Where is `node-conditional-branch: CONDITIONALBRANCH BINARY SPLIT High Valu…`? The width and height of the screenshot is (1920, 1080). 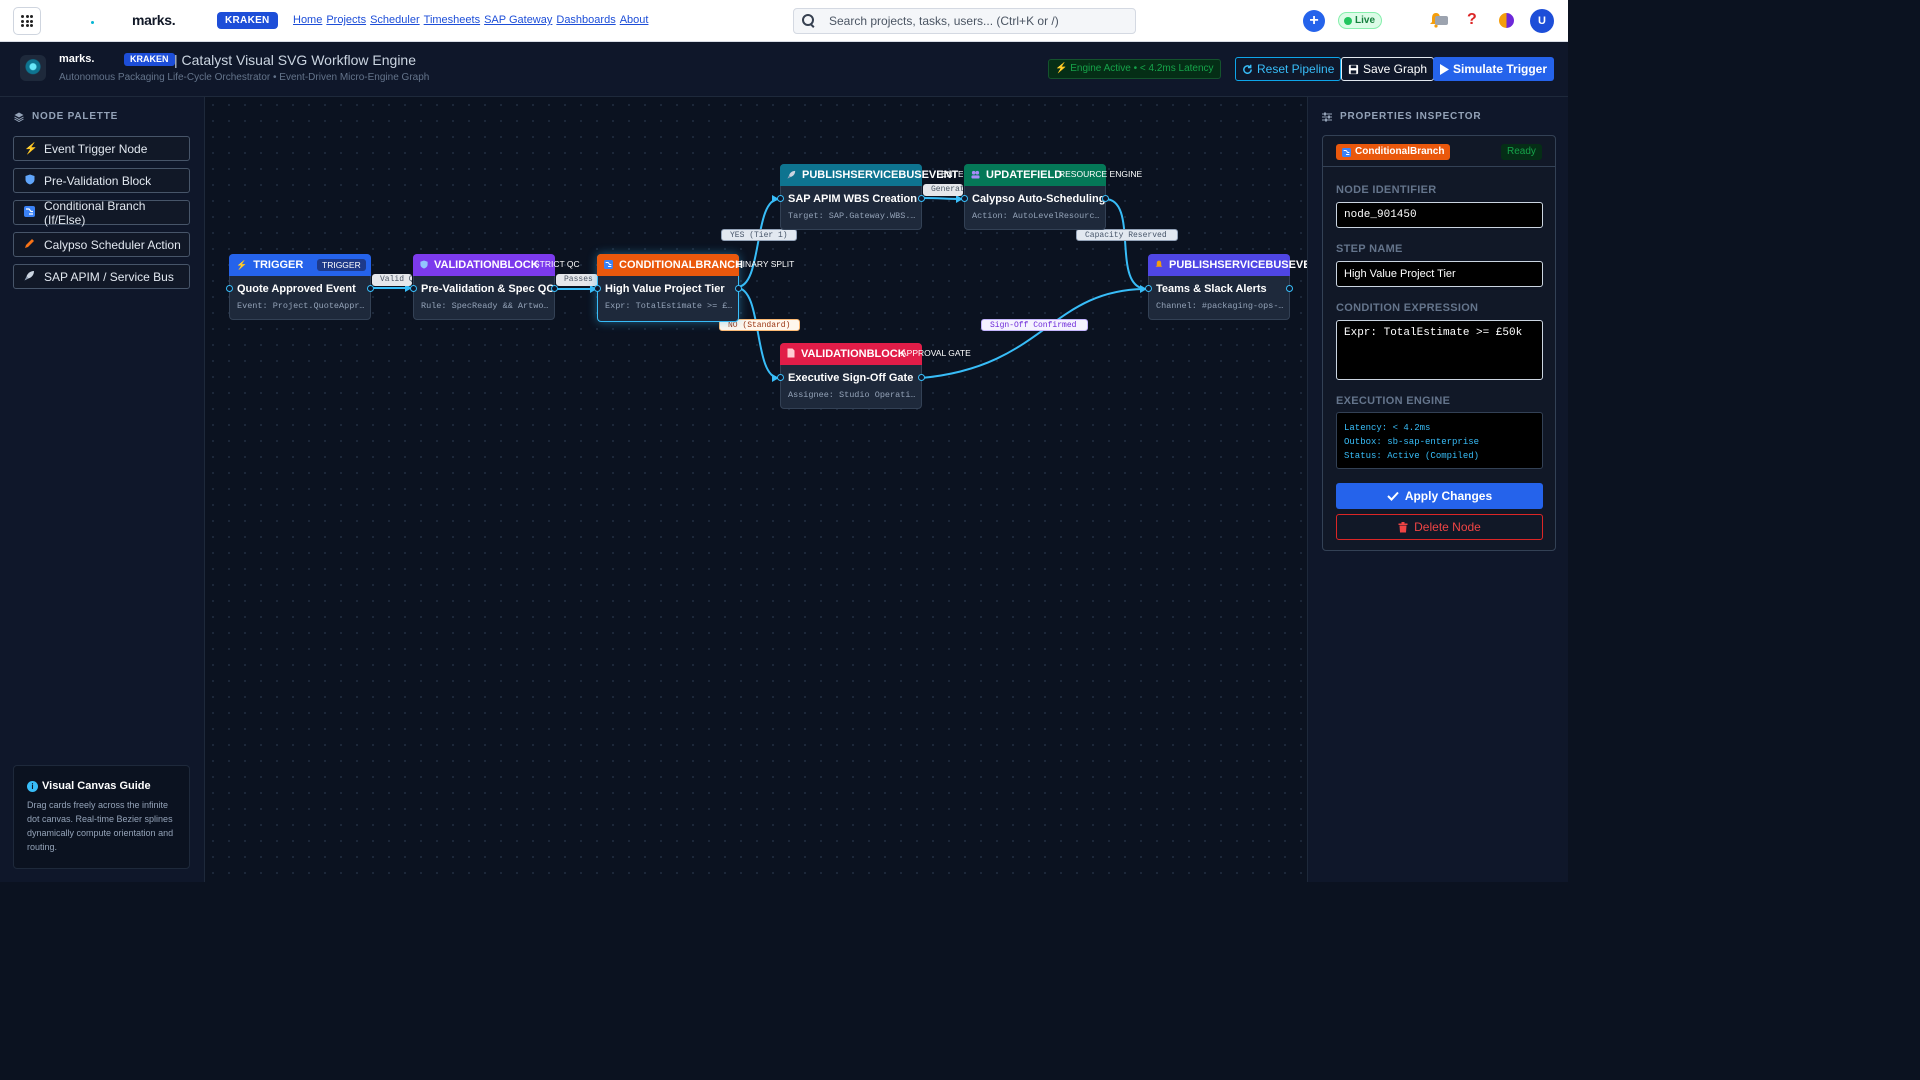 node-conditional-branch: CONDITIONALBRANCH BINARY SPLIT High Valu… is located at coordinates (694, 288).